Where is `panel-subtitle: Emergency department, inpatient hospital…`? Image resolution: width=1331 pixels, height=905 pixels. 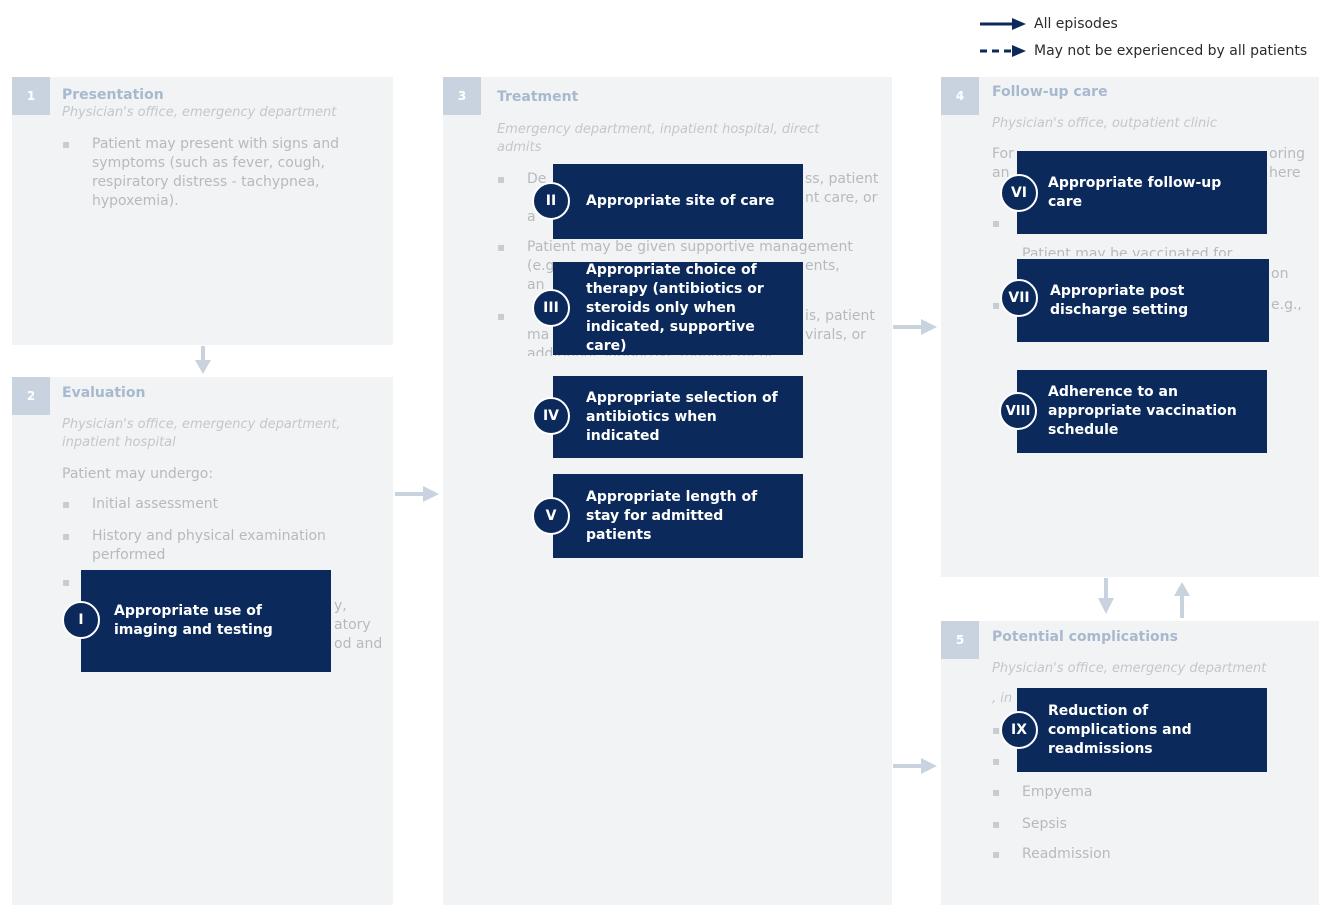 panel-subtitle: Emergency department, inpatient hospital… is located at coordinates (658, 138).